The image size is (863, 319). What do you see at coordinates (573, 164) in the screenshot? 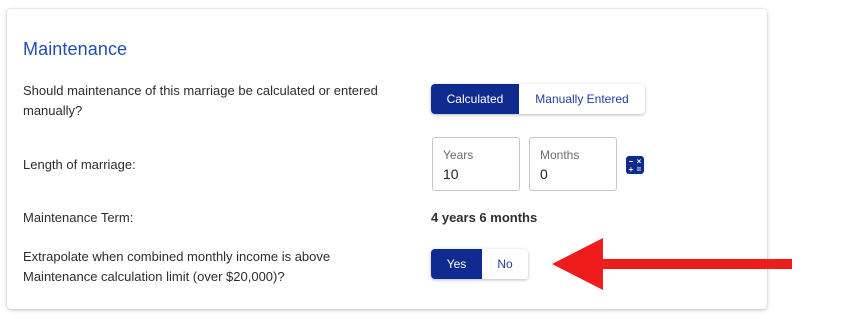
I see `months-field: Months 0` at bounding box center [573, 164].